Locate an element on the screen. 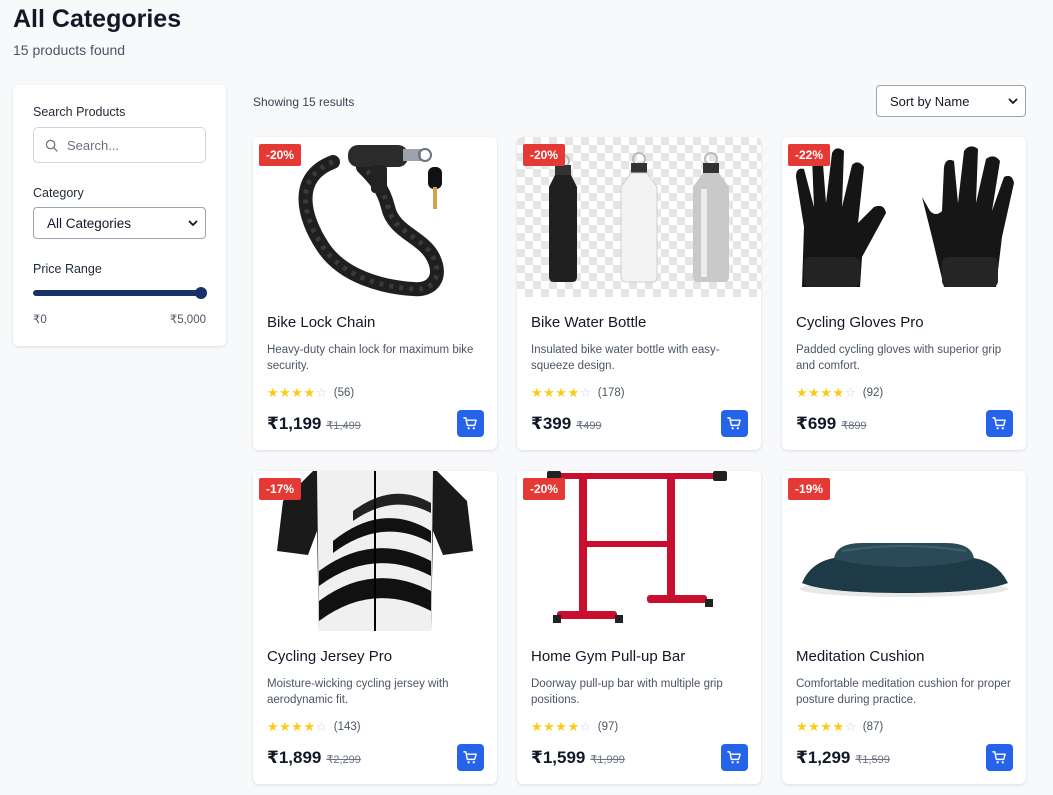 The height and width of the screenshot is (795, 1053). category-select-value: All Categories is located at coordinates (89, 223).